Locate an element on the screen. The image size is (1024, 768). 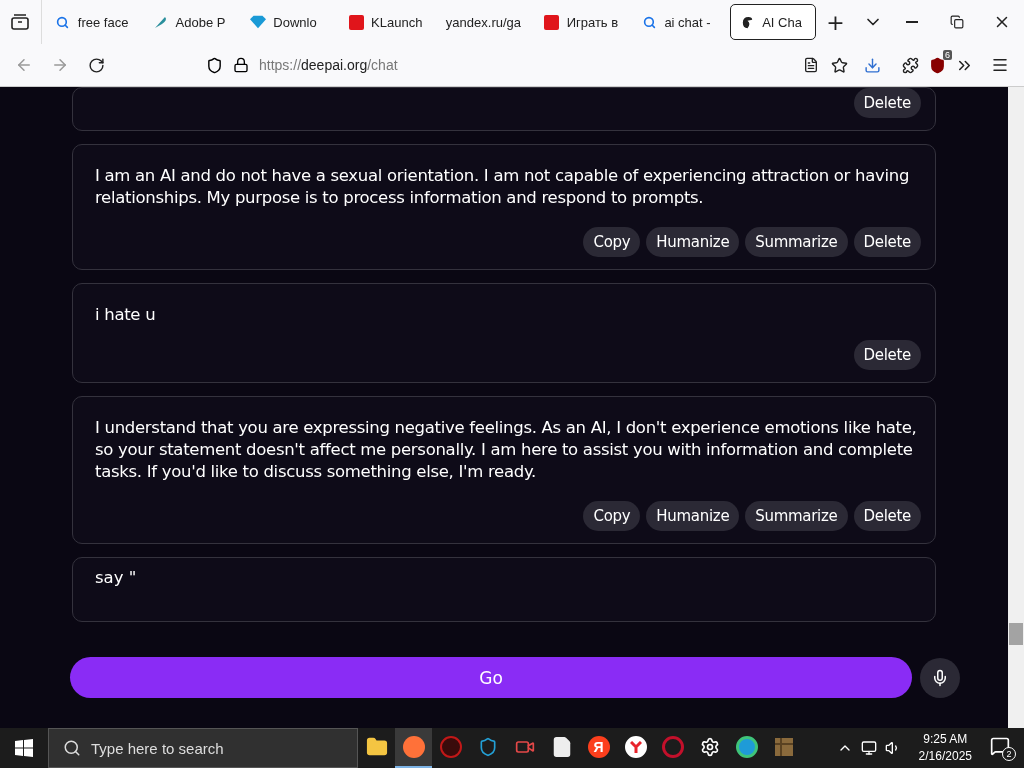
browser-tab: yandex.ru/ga is located at coordinates (483, 22).